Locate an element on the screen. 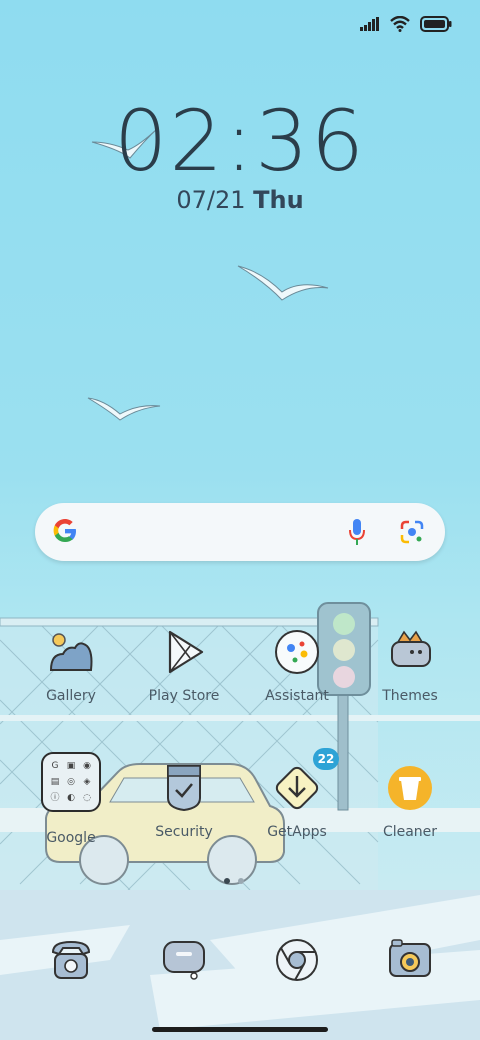 This screenshot has width=480, height=1040. date-value: 07/21 is located at coordinates (211, 200).